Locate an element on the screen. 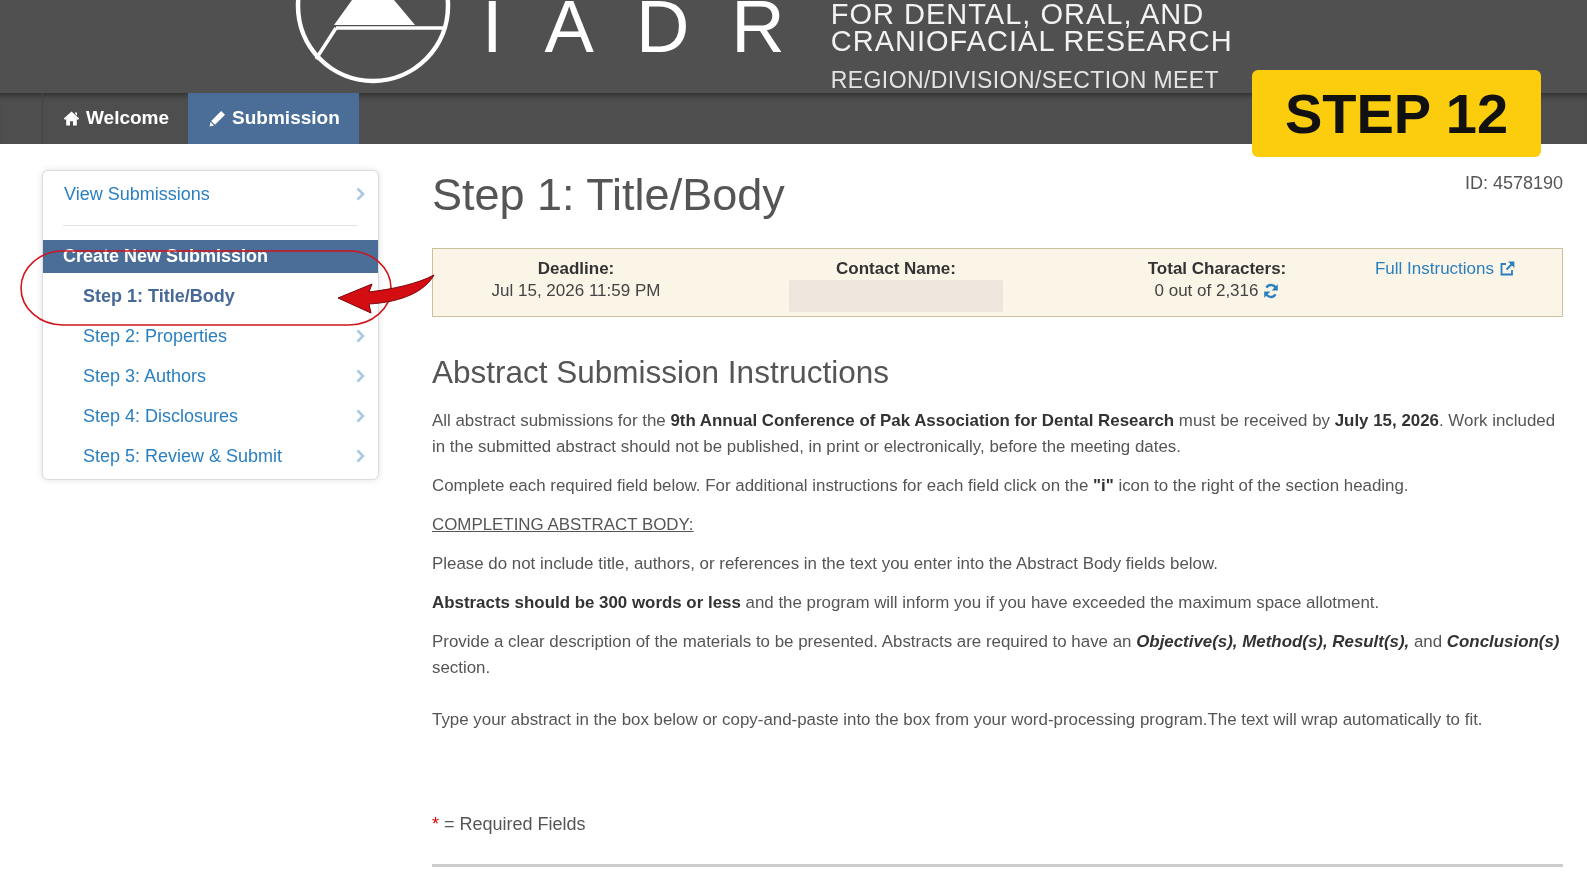 Image resolution: width=1587 pixels, height=890 pixels. sidebar-link: View Submissions is located at coordinates (137, 194).